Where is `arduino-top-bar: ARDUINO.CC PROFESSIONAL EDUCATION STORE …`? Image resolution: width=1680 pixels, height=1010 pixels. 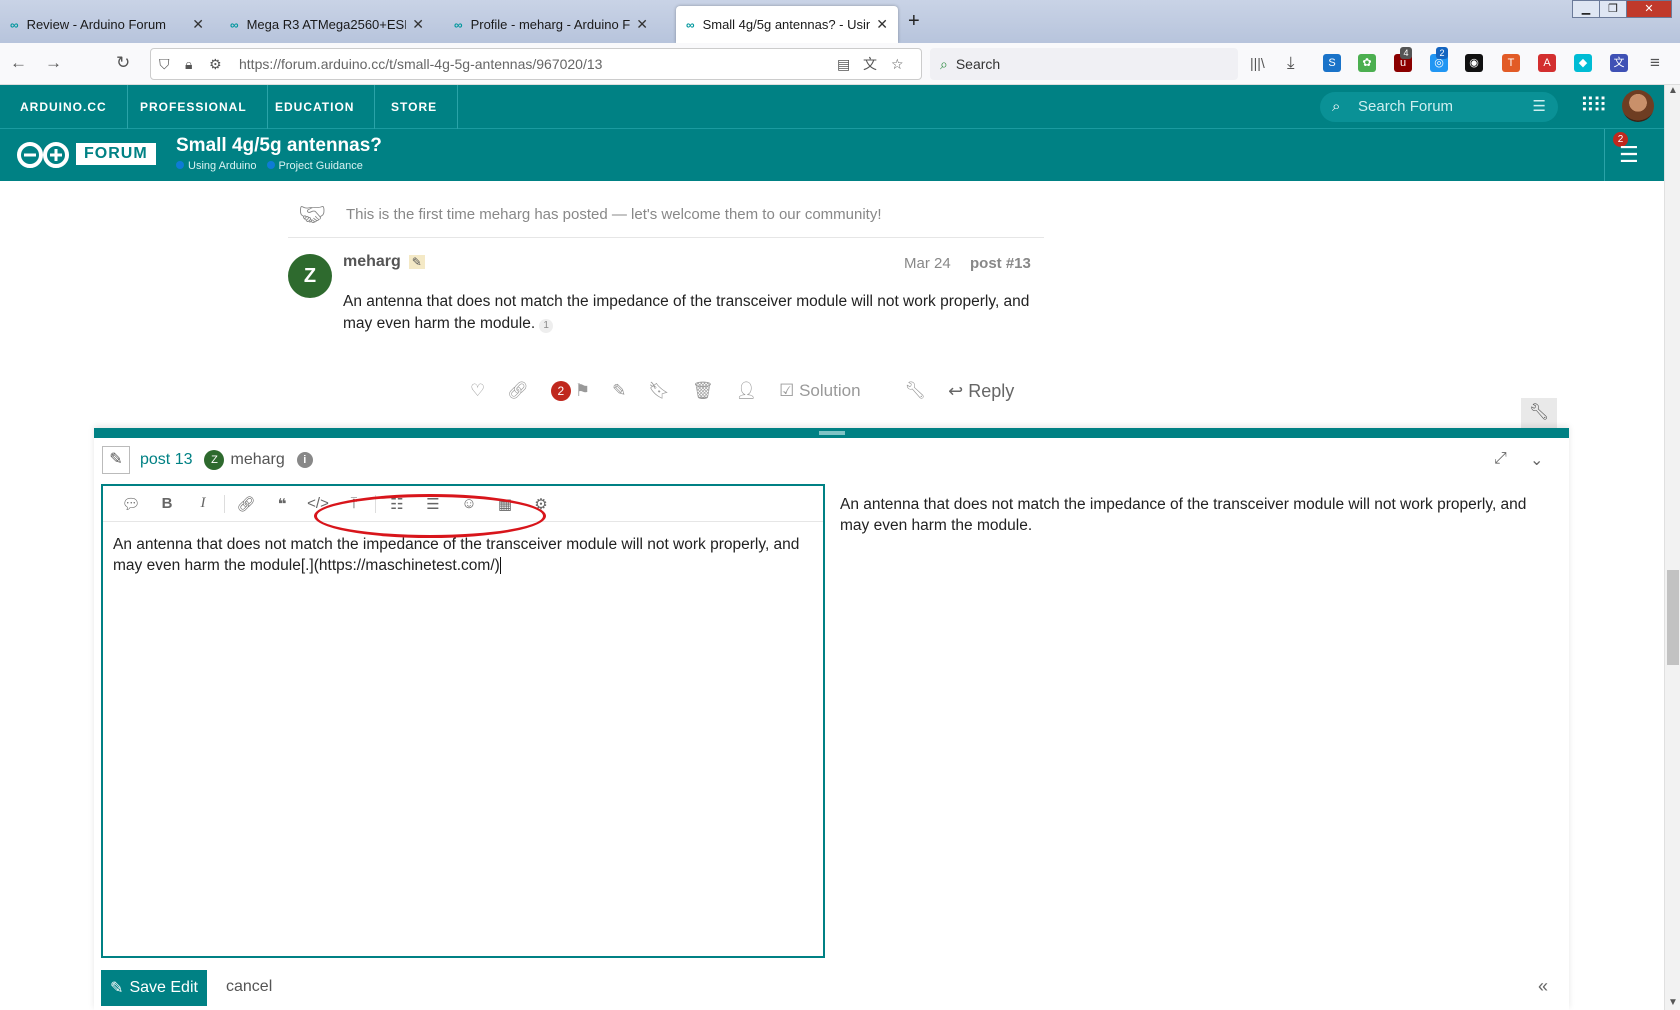
arduino-top-bar: ARDUINO.CC PROFESSIONAL EDUCATION STORE … is located at coordinates (832, 107).